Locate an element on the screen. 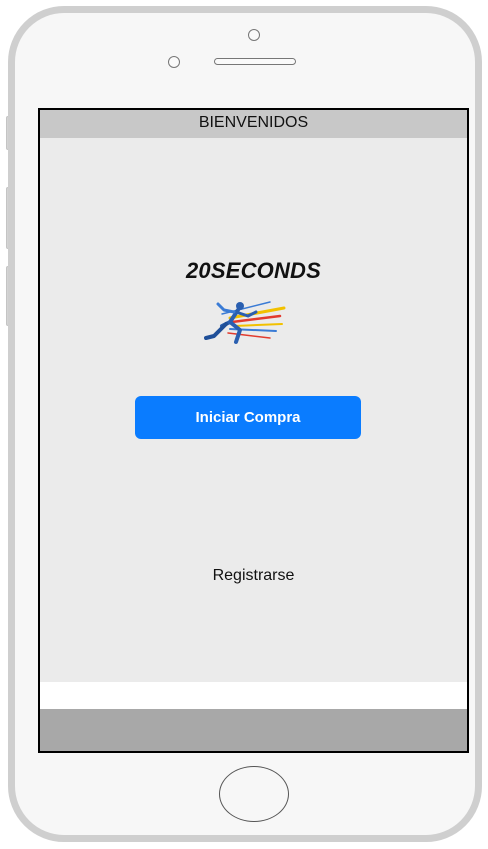  content-footer-strip is located at coordinates (253, 695).